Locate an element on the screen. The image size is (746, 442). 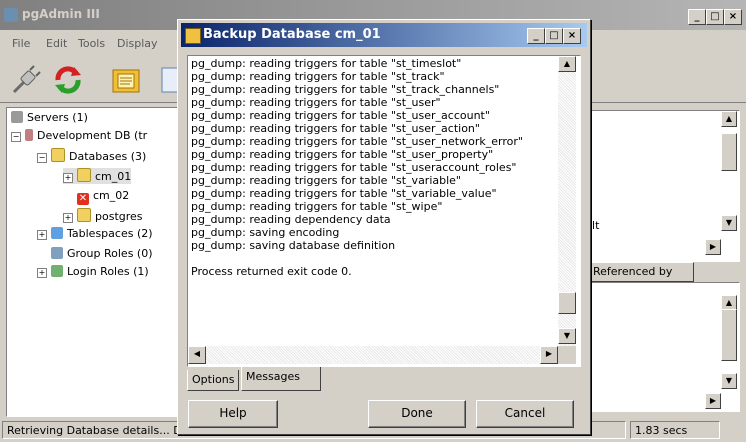
tree-item-tablespaces: + Tablespaces (2) is located at coordinates (95, 234).